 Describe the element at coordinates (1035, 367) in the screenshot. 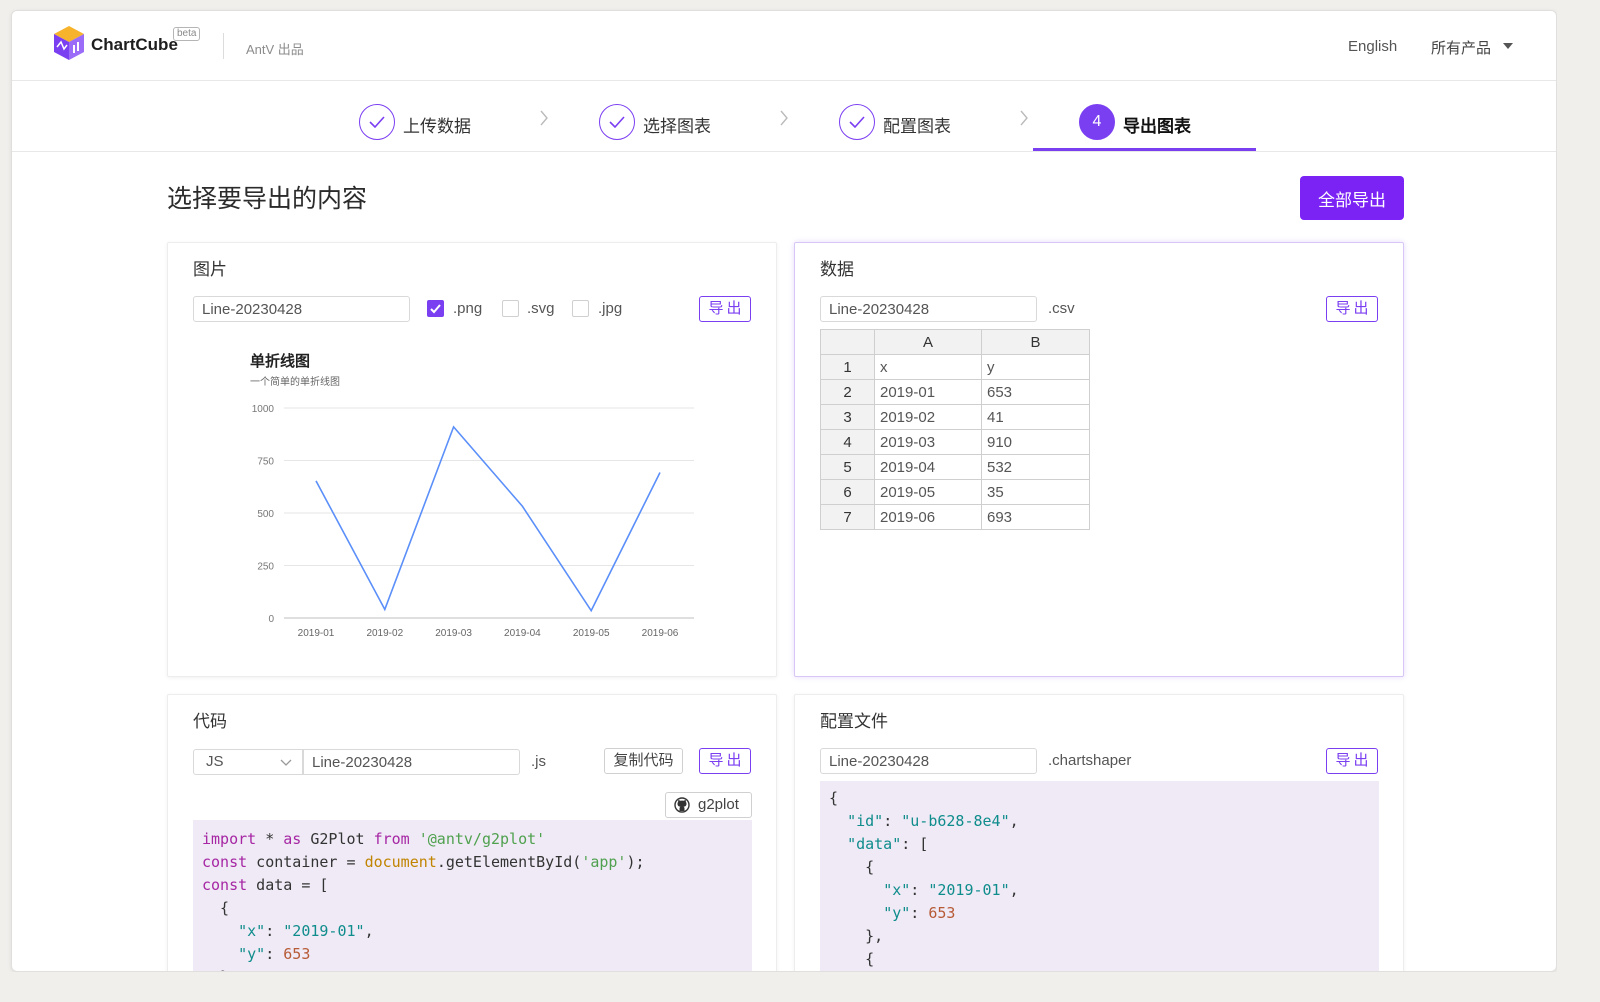

I see `table-cell: y` at that location.